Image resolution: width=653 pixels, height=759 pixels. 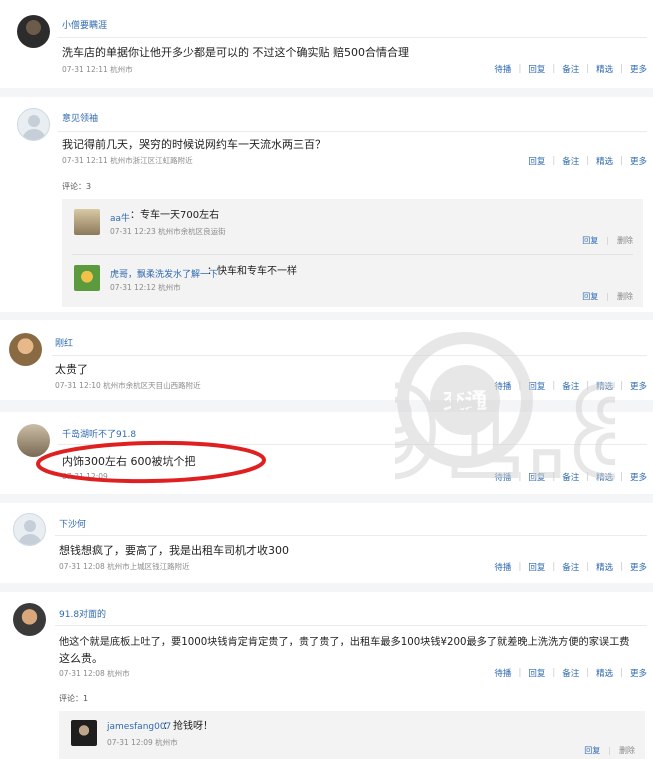 What do you see at coordinates (94, 673) in the screenshot?
I see `comment-meta: 07-31 12:08 杭州市` at bounding box center [94, 673].